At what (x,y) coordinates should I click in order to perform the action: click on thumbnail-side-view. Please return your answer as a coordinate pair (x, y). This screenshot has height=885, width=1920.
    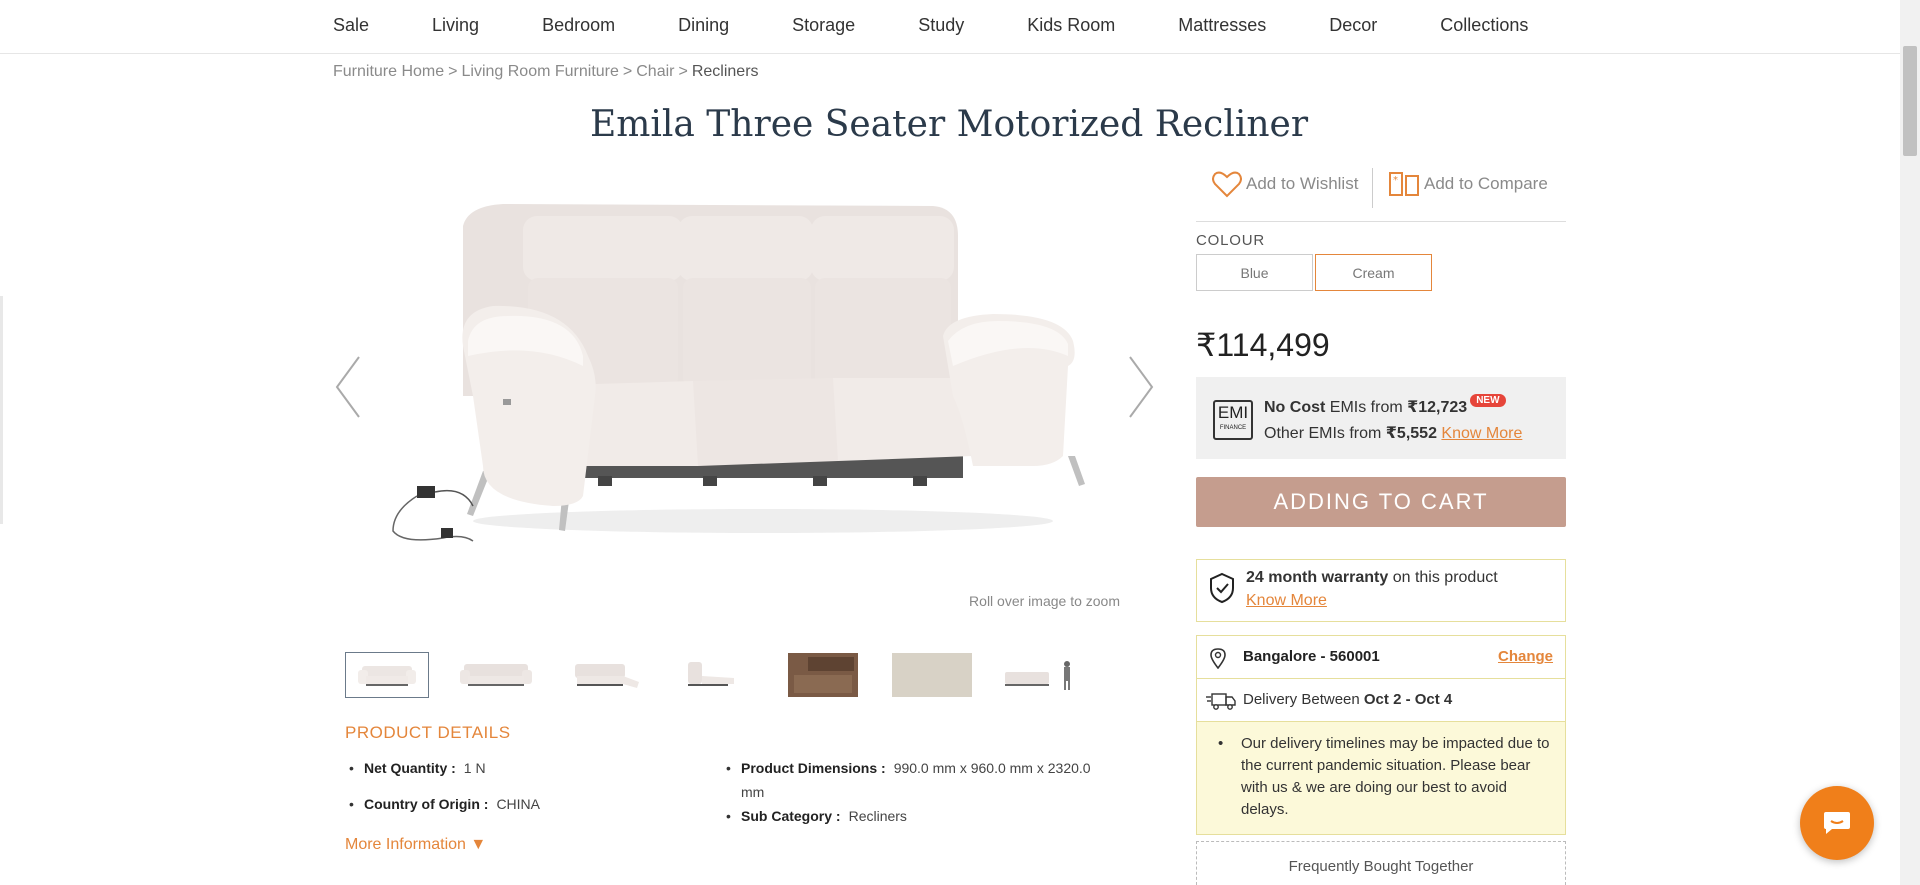
    Looking at the image, I should click on (714, 675).